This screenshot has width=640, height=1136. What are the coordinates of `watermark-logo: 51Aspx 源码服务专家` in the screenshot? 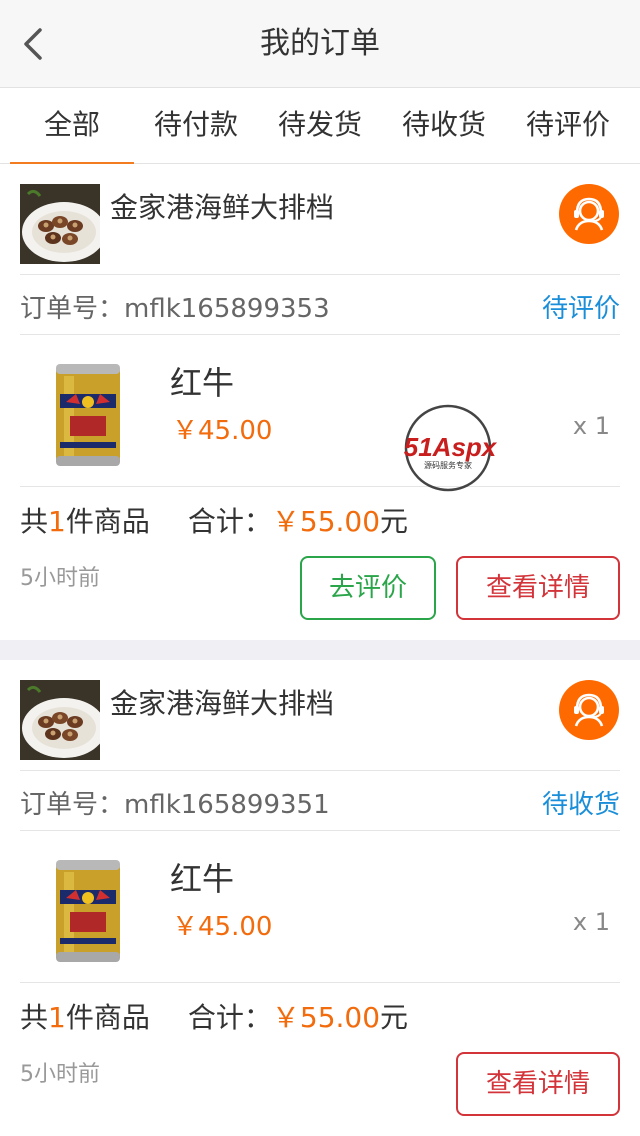 It's located at (451, 448).